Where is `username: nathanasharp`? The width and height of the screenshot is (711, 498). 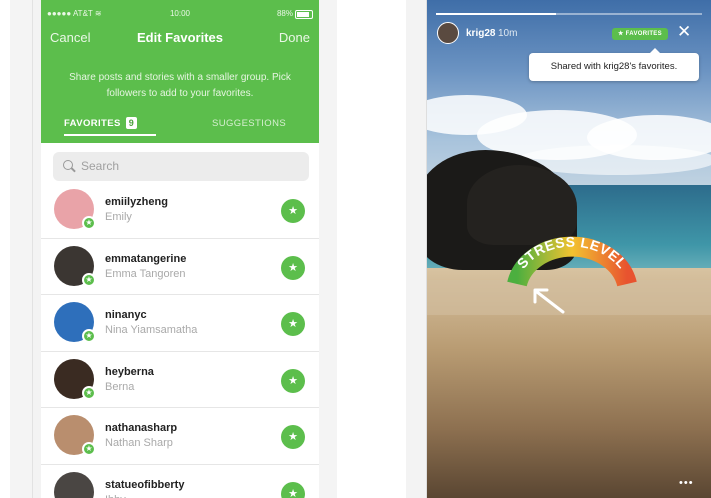
username: nathanasharp is located at coordinates (141, 428).